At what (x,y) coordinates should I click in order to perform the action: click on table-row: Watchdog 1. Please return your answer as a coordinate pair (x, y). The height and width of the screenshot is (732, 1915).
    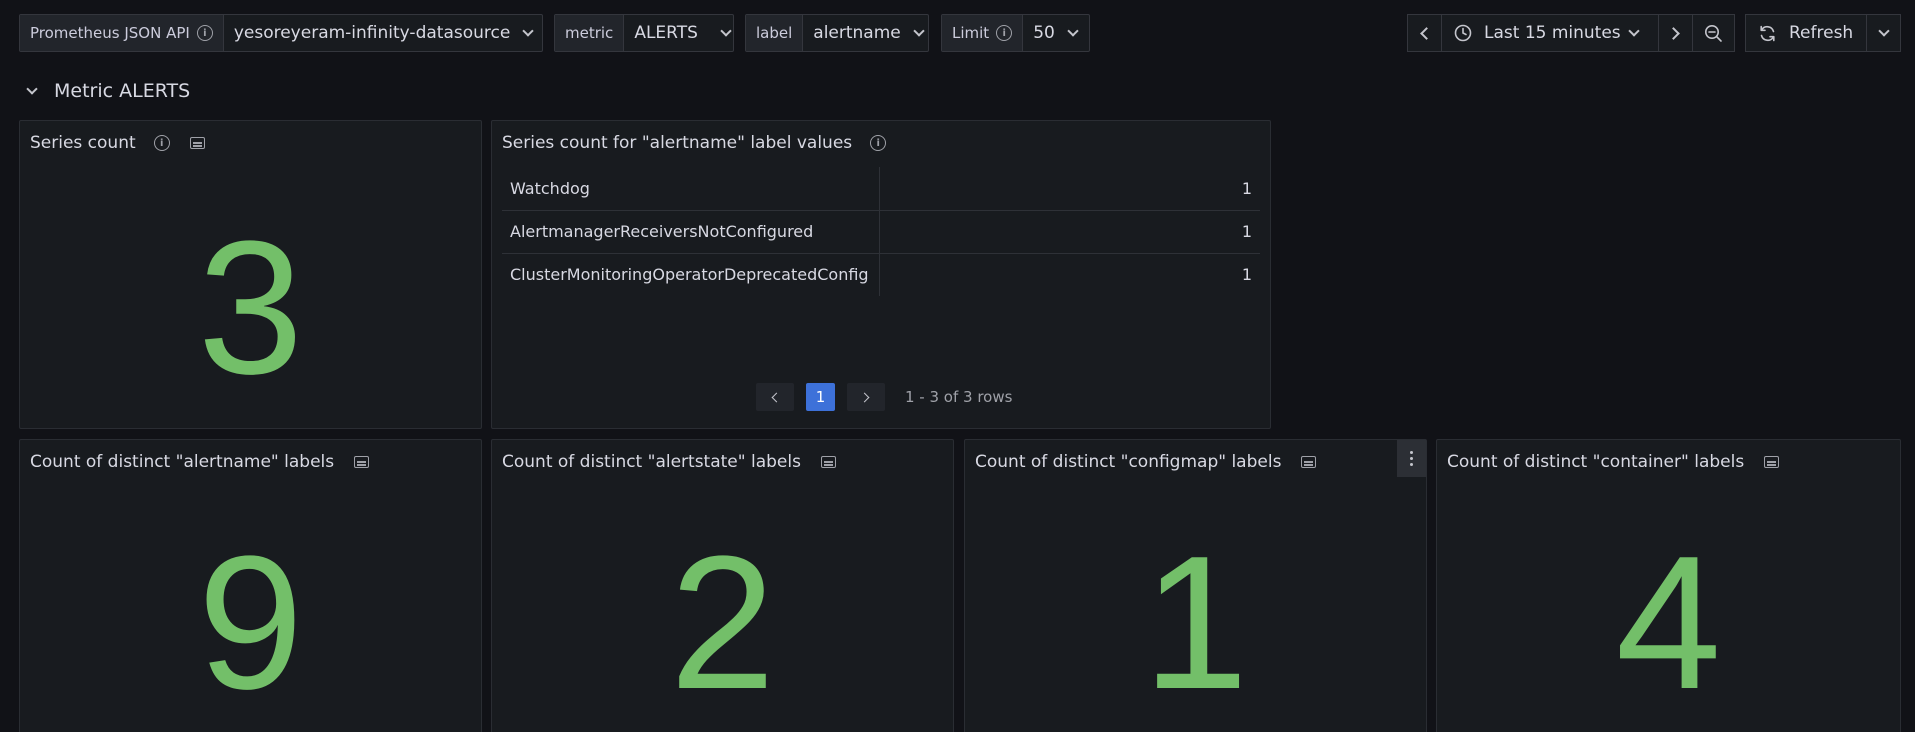
    Looking at the image, I should click on (881, 189).